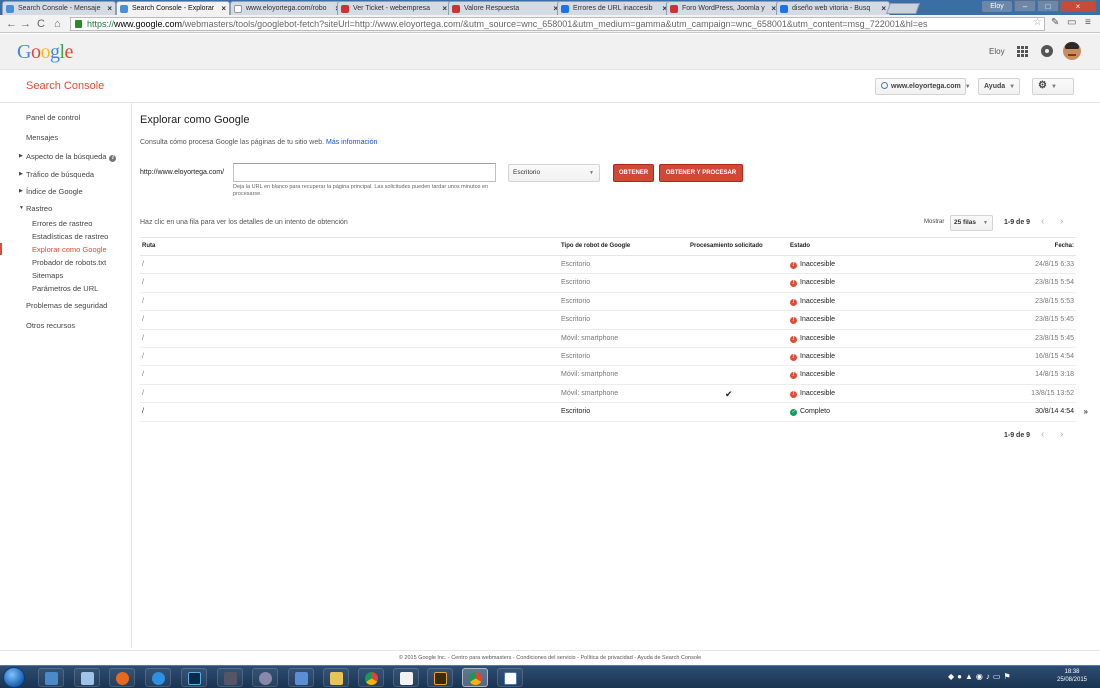  Describe the element at coordinates (554, 173) in the screenshot. I see `device-select: Escritorio ▼` at that location.